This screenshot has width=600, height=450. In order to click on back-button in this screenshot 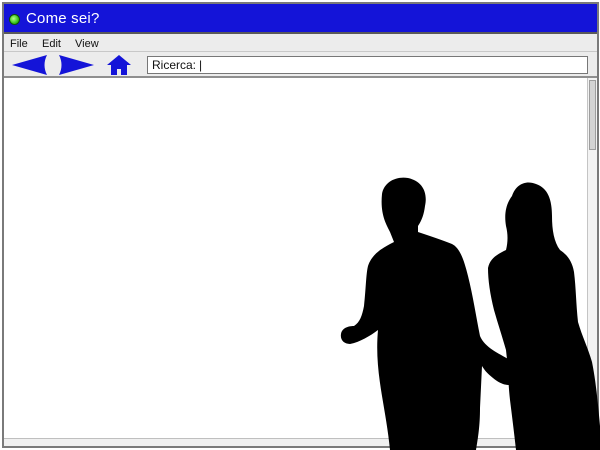, I will do `click(29, 65)`.